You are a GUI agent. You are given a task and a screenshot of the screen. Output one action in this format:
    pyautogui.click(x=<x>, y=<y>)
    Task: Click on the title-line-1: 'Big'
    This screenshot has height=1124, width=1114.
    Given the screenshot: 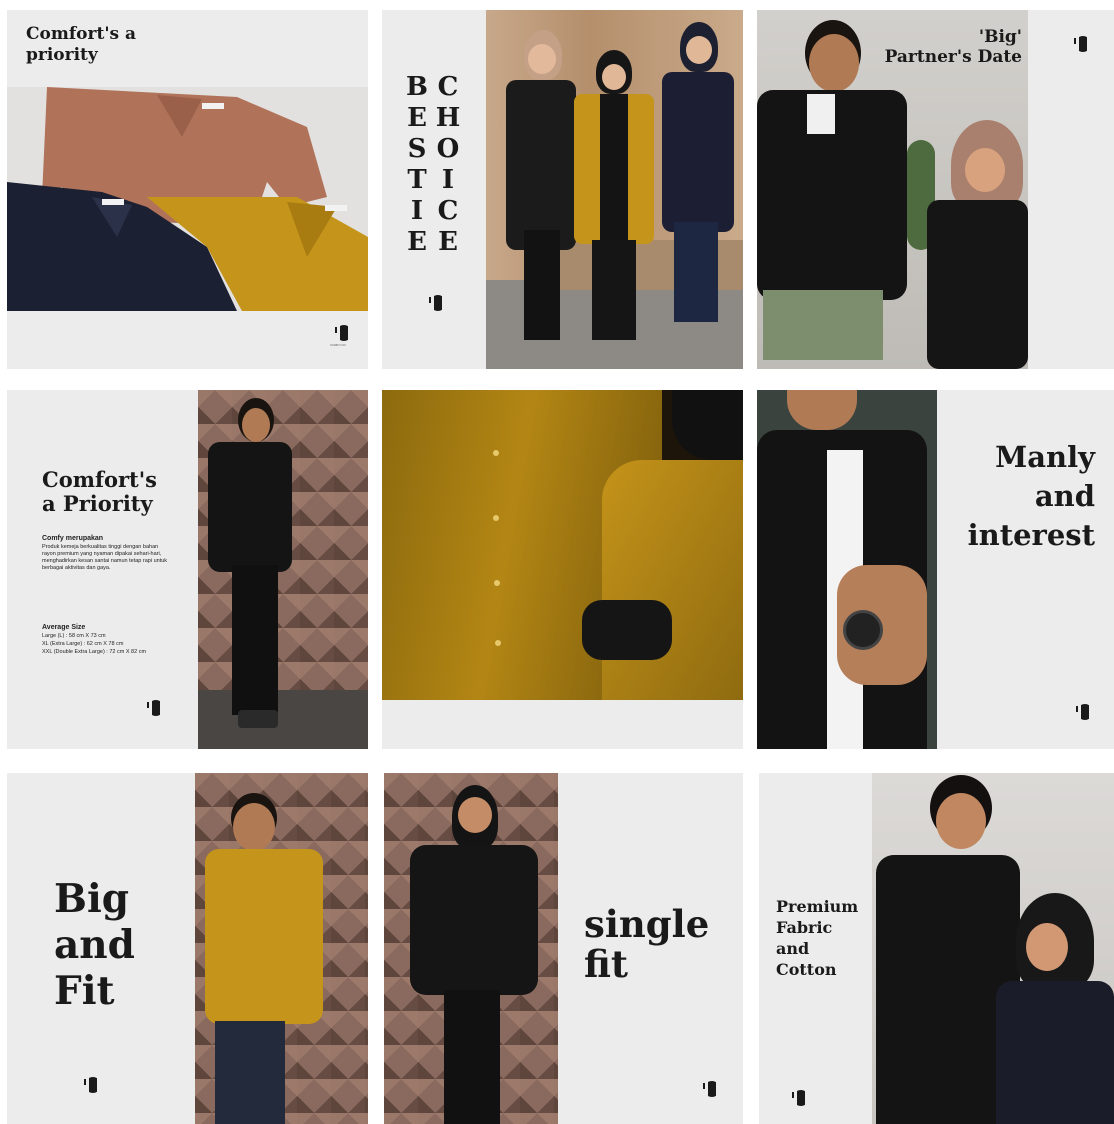 What is the action you would take?
    pyautogui.click(x=1000, y=37)
    